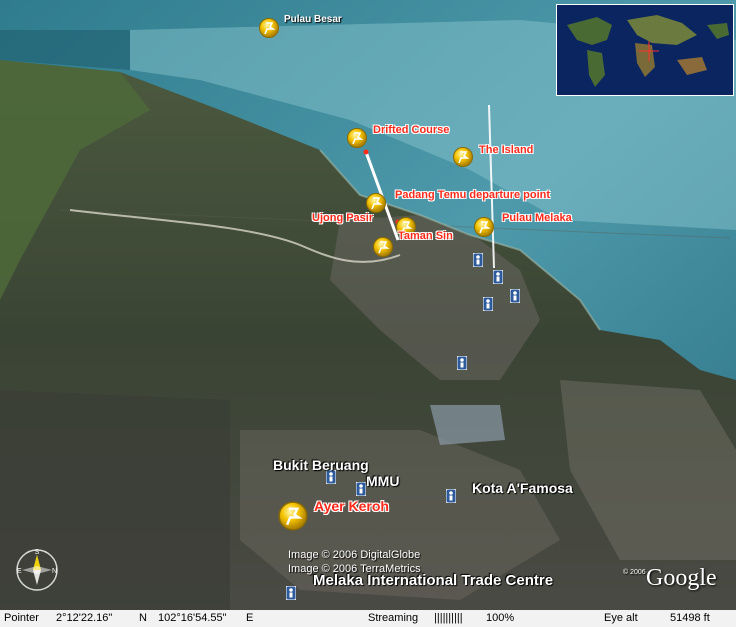  I want to click on eye-alt-value: 51498 ft, so click(690, 618).